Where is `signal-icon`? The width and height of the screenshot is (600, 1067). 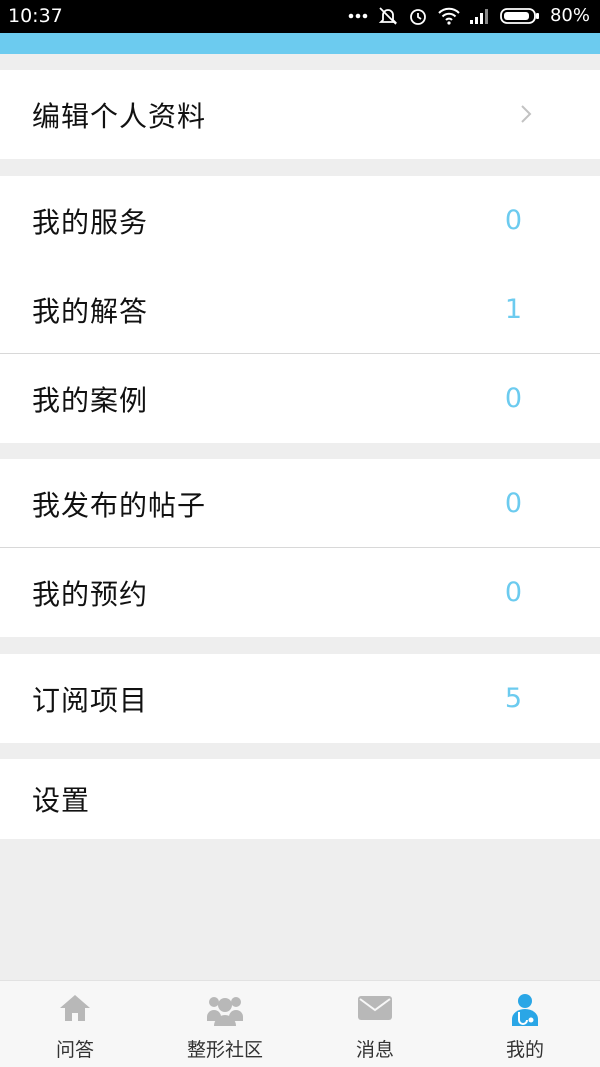
signal-icon is located at coordinates (479, 16).